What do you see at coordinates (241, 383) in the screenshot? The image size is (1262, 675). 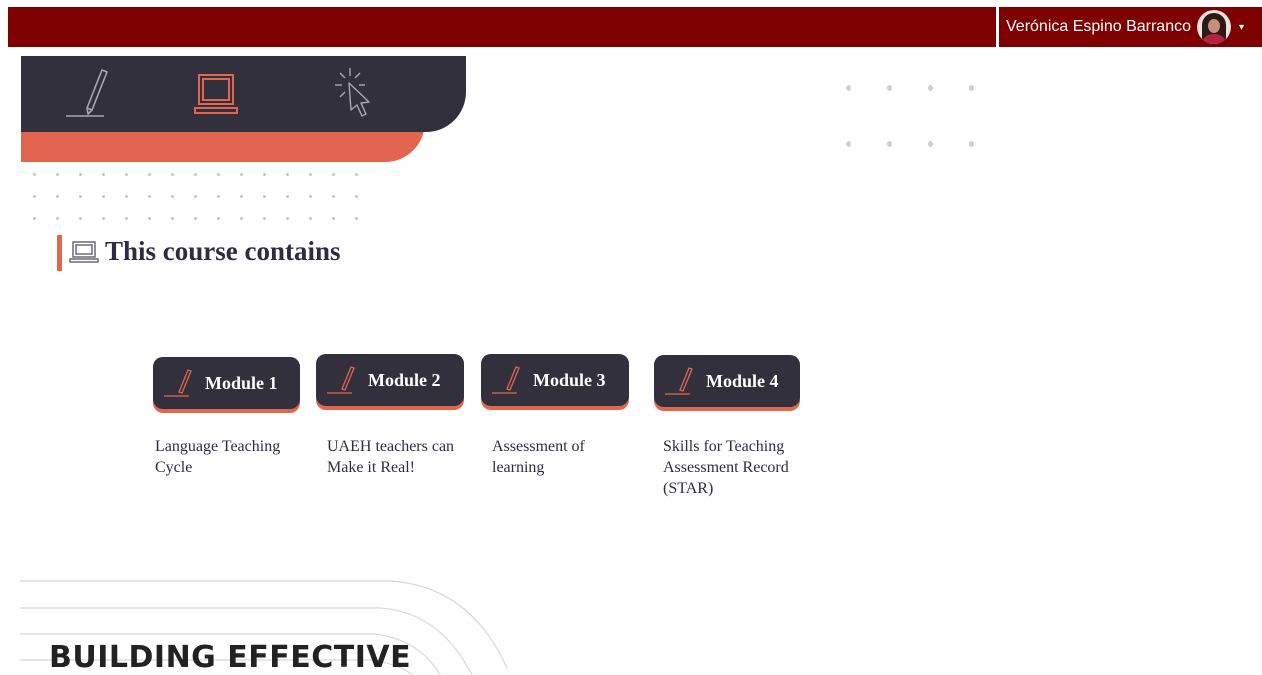 I see `module-label: Module 1` at bounding box center [241, 383].